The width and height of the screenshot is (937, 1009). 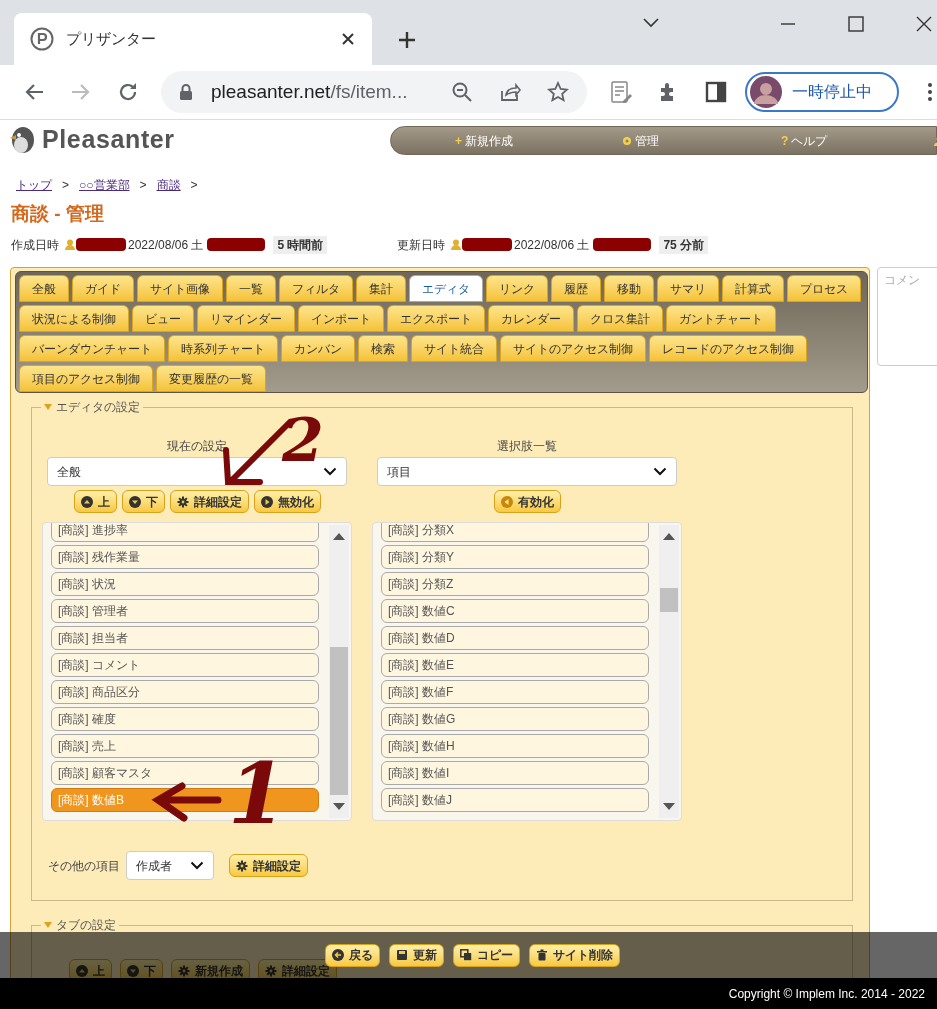 I want to click on list-item: [商談] 数値C, so click(x=515, y=611).